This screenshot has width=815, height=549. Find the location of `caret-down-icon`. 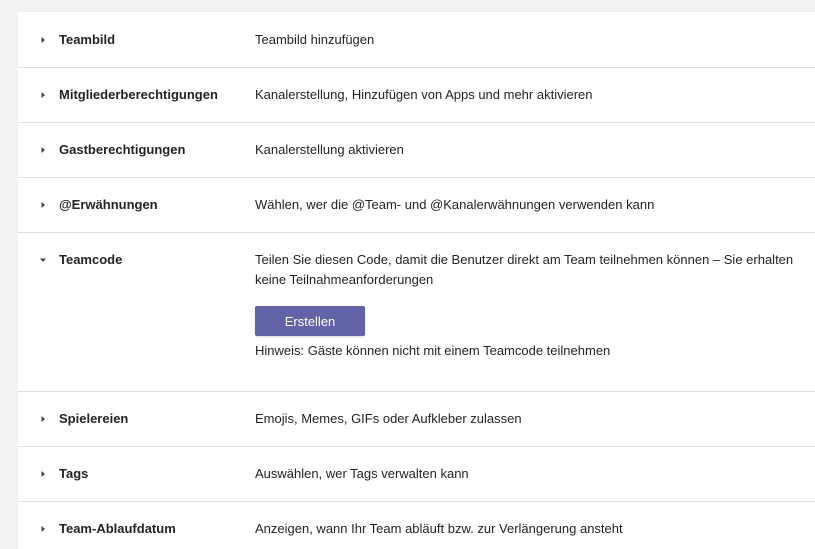

caret-down-icon is located at coordinates (43, 260).